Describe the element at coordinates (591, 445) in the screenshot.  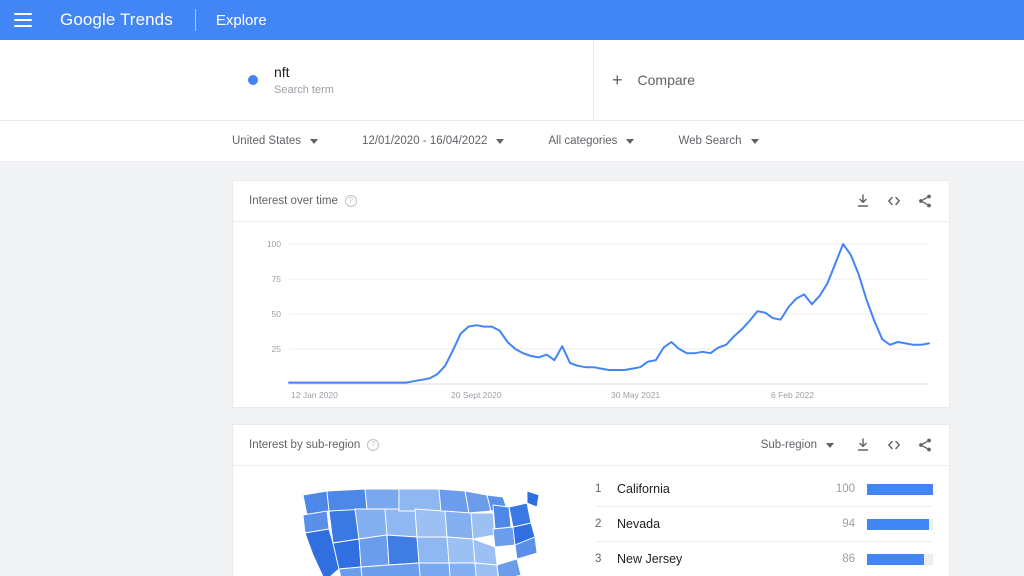
I see `interest-by-subregion-header: Interest by sub-region ? Sub-region` at that location.